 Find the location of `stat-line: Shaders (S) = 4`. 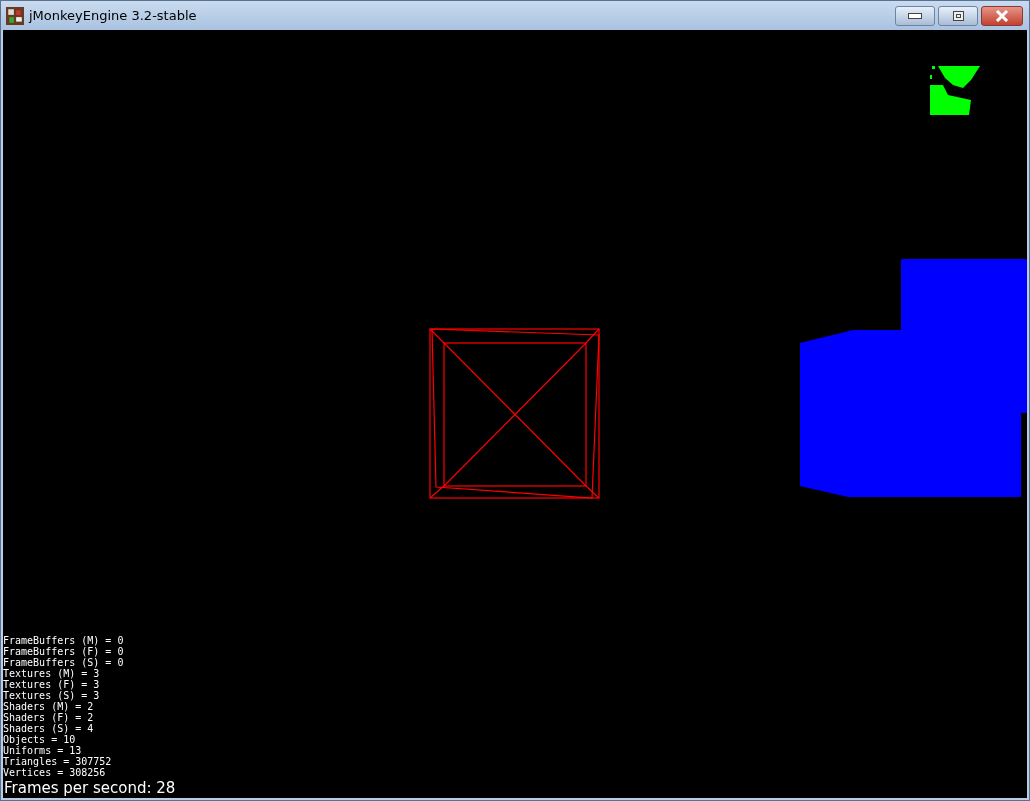

stat-line: Shaders (S) = 4 is located at coordinates (48, 728).